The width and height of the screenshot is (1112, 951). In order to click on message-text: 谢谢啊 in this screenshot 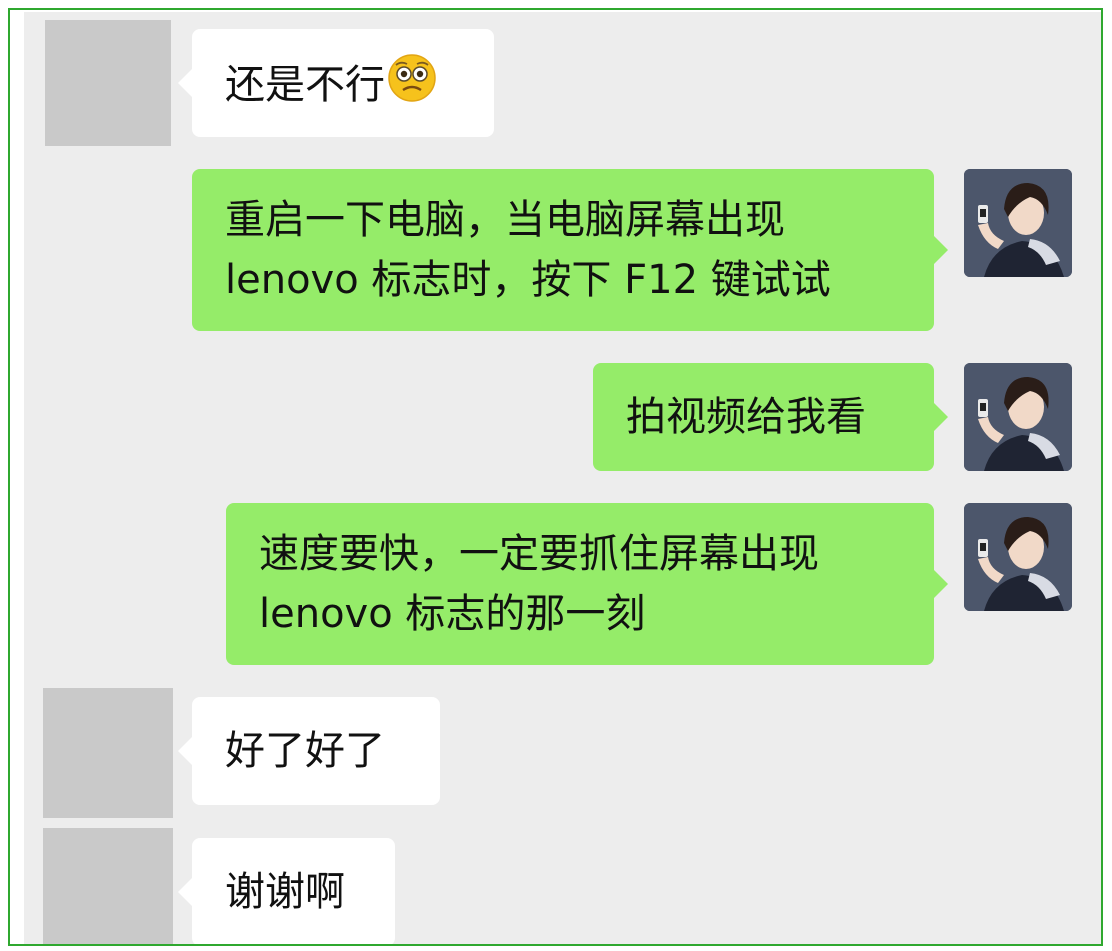, I will do `click(285, 892)`.